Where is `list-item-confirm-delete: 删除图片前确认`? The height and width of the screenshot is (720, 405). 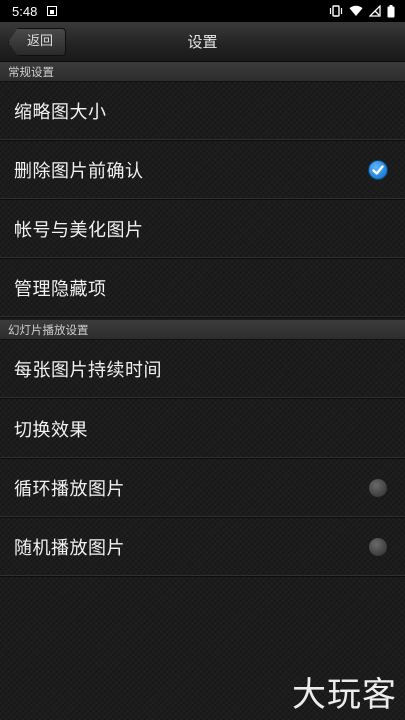
list-item-confirm-delete: 删除图片前确认 is located at coordinates (202, 170).